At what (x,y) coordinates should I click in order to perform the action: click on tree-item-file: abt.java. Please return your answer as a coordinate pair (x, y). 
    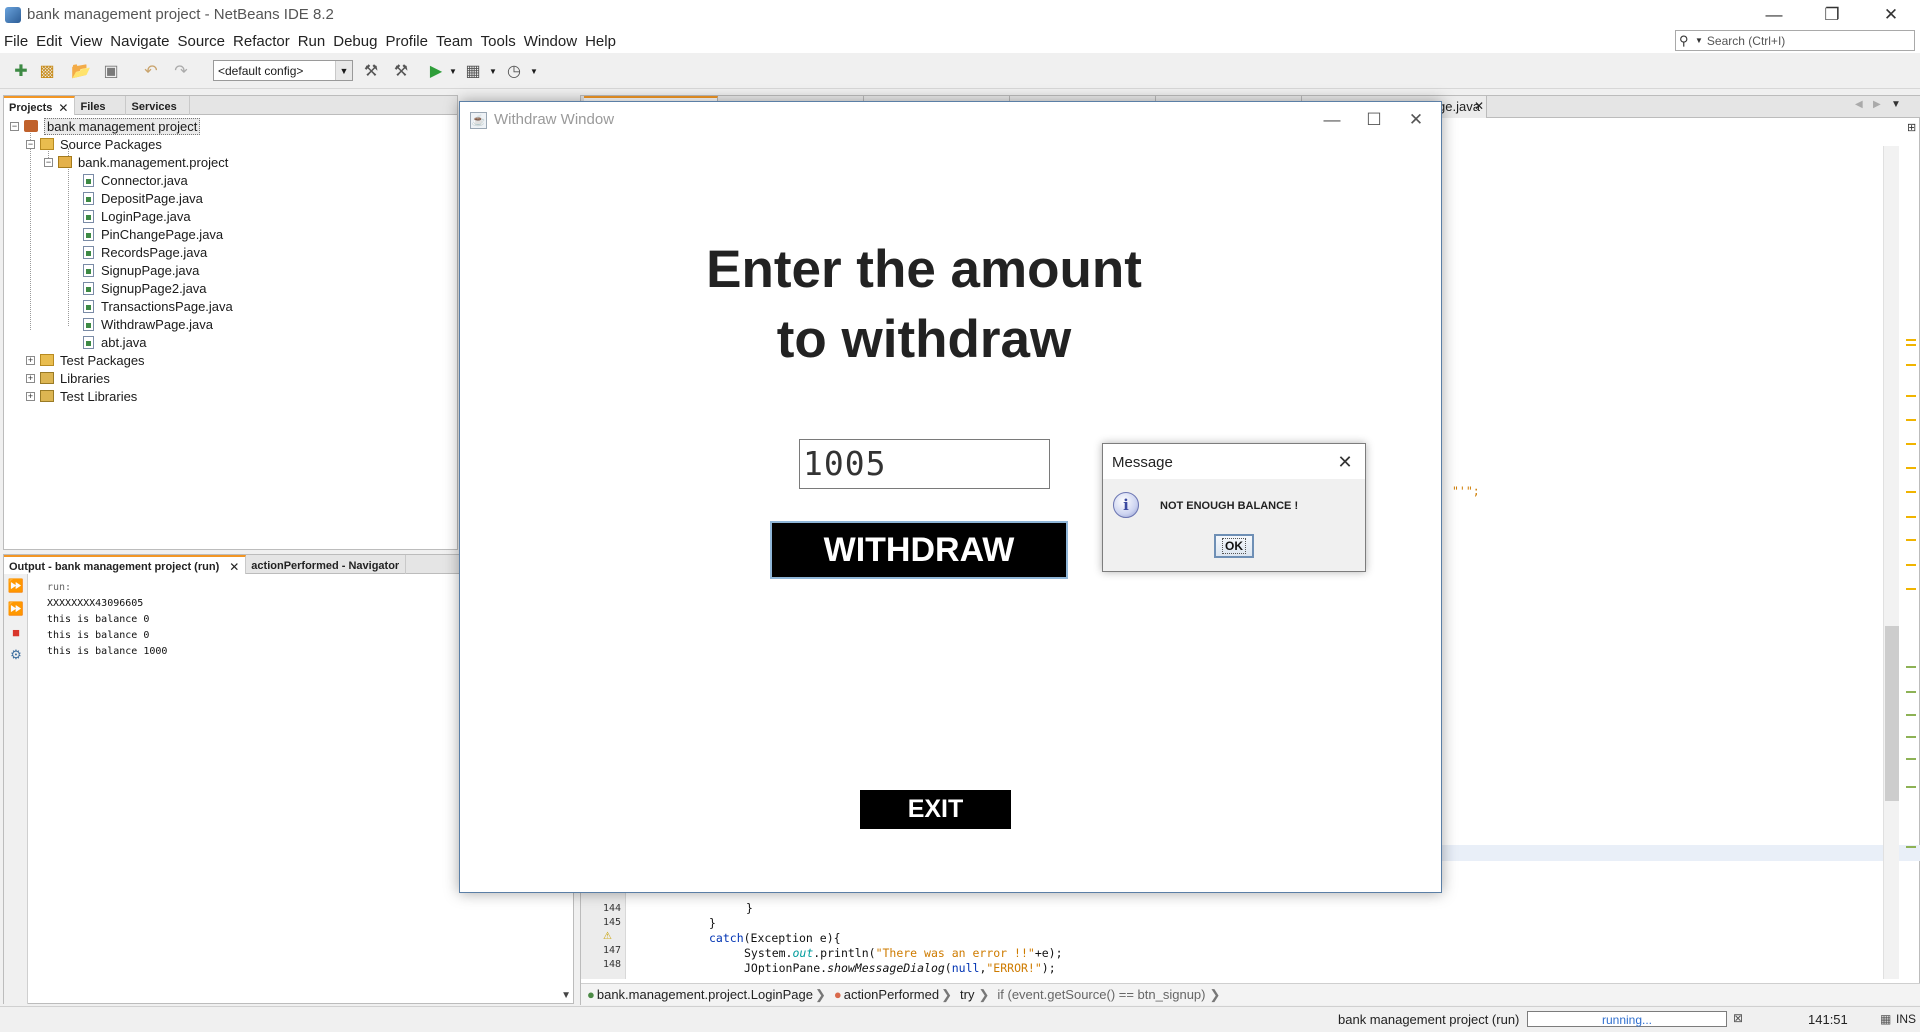
    Looking at the image, I should click on (115, 342).